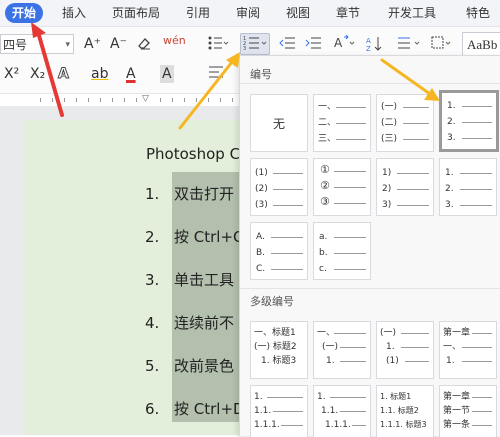 The image size is (500, 437). What do you see at coordinates (193, 154) in the screenshot?
I see `document-title-text: Photoshop C` at bounding box center [193, 154].